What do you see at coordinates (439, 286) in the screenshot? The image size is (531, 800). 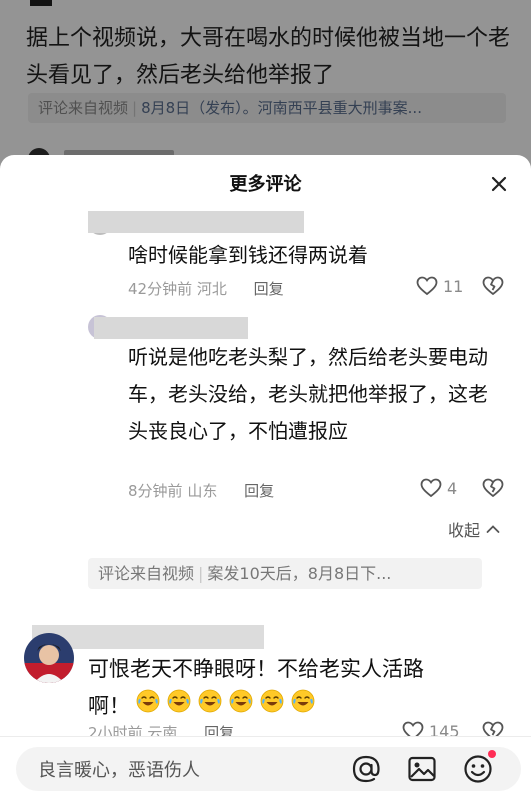 I see `like-button: 11` at bounding box center [439, 286].